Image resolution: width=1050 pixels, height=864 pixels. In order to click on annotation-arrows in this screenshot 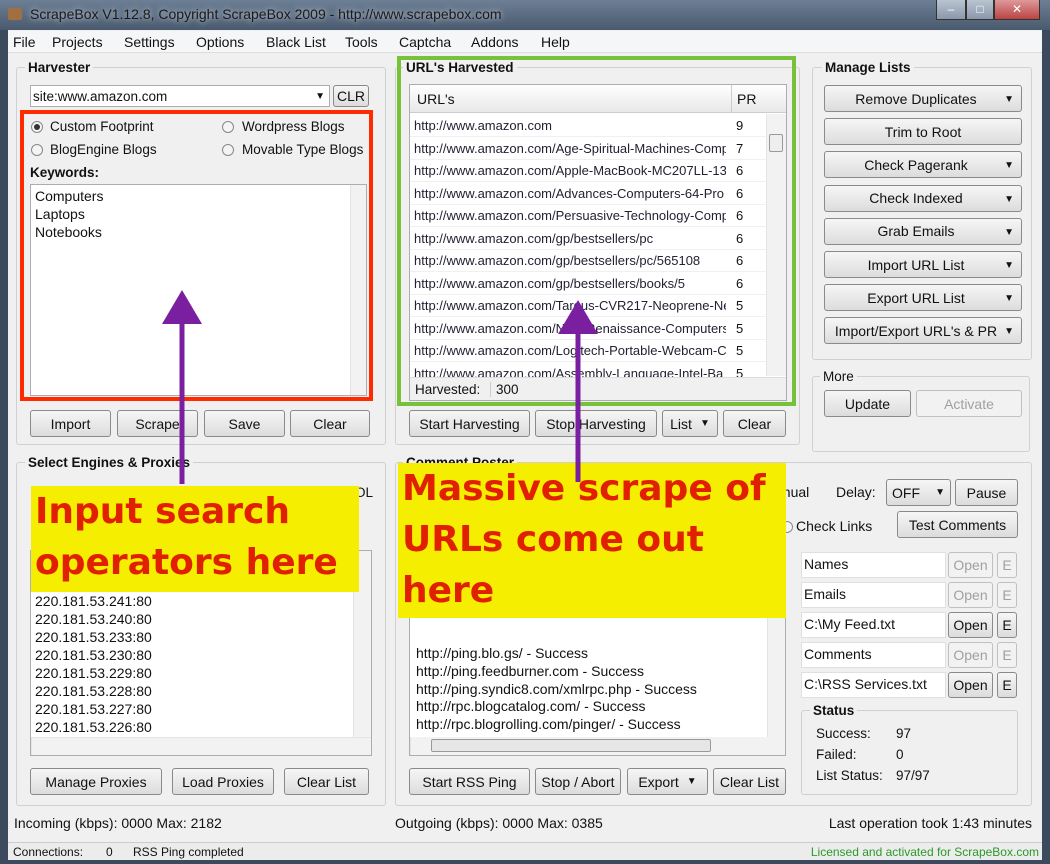, I will do `click(380, 387)`.